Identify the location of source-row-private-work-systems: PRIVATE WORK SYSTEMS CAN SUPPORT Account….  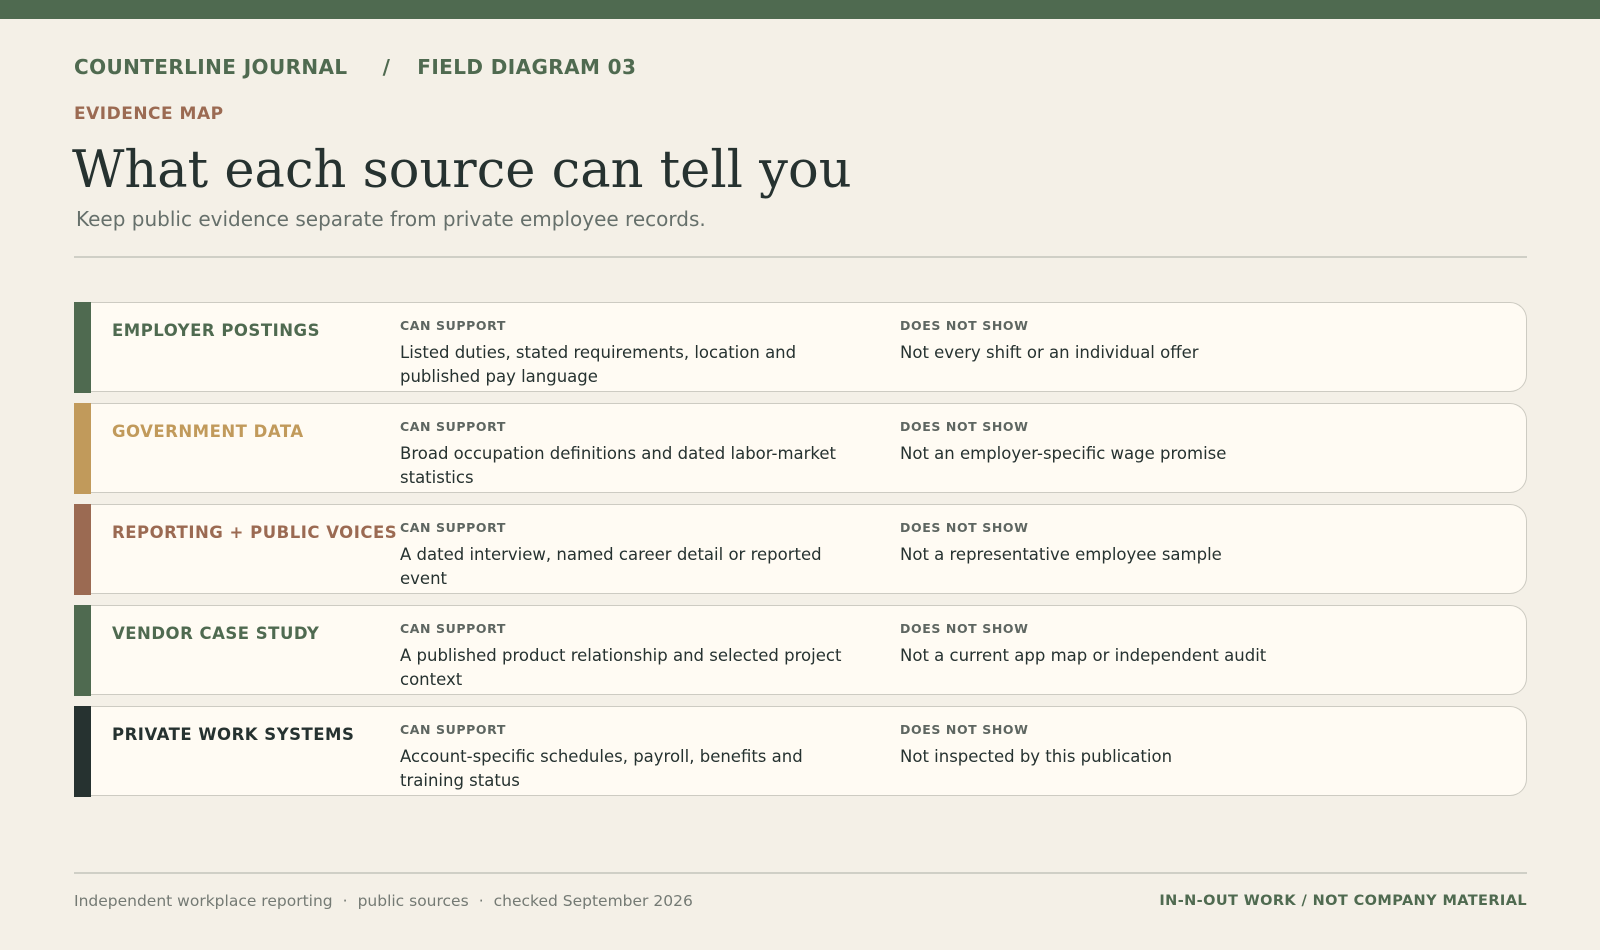
(800, 751).